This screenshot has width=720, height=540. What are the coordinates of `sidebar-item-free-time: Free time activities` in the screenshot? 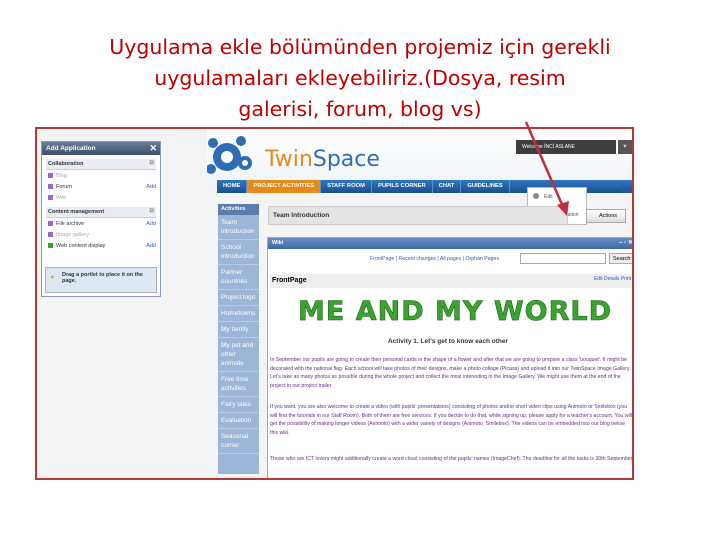 It's located at (238, 384).